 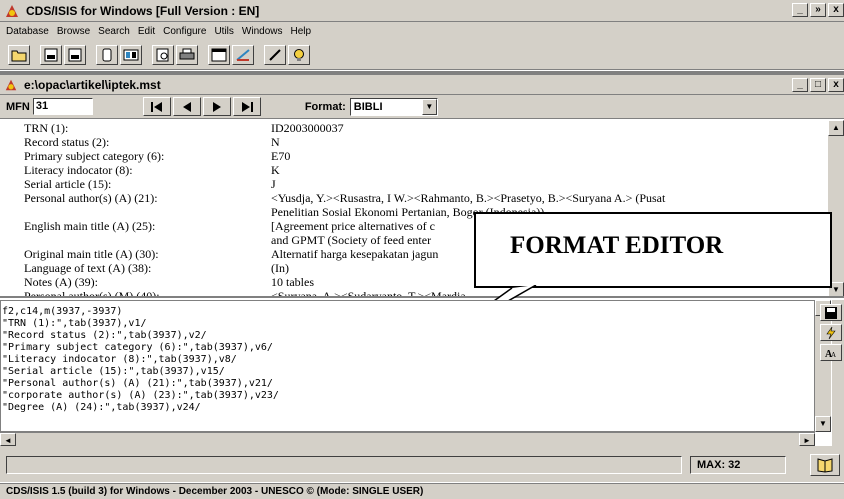 I want to click on format-selected-value: BIBLI, so click(x=368, y=106).